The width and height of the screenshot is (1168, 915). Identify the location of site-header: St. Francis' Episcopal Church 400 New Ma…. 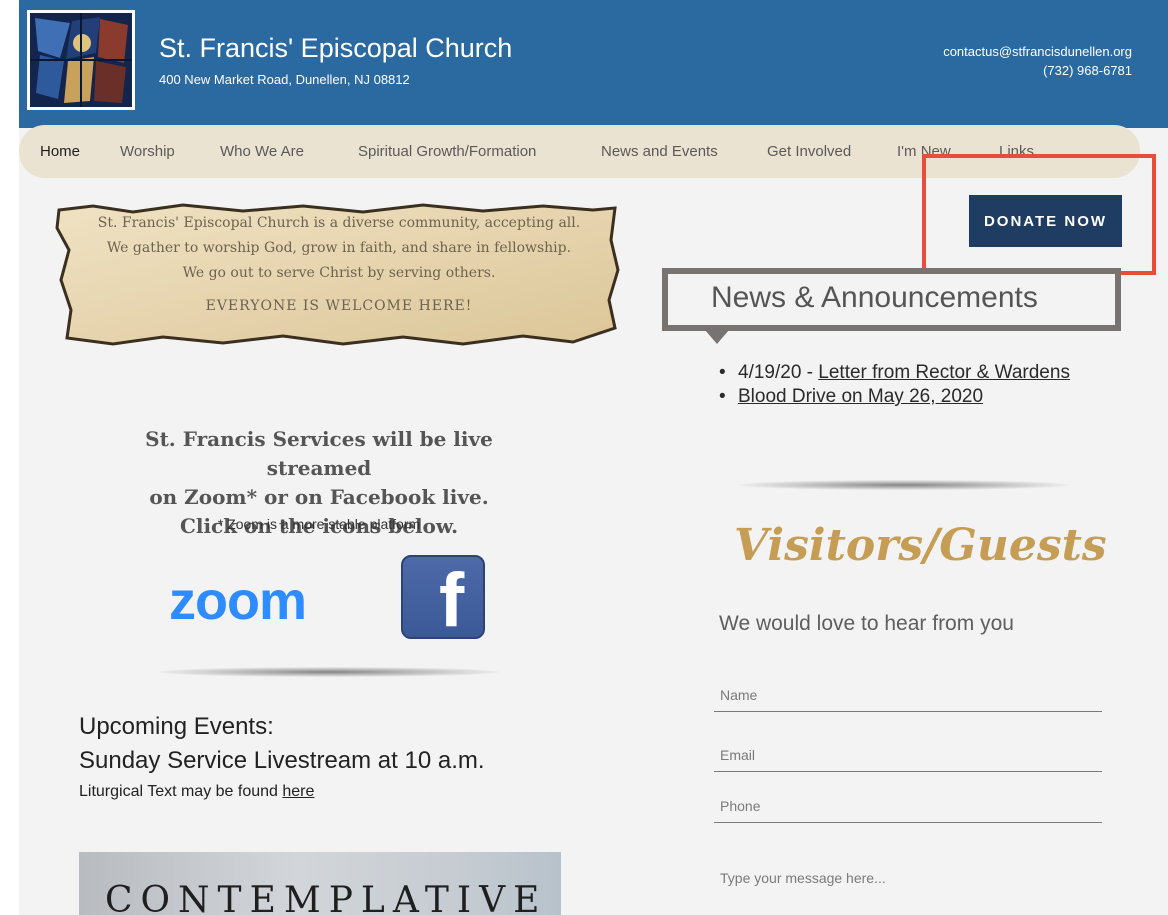
(593, 64).